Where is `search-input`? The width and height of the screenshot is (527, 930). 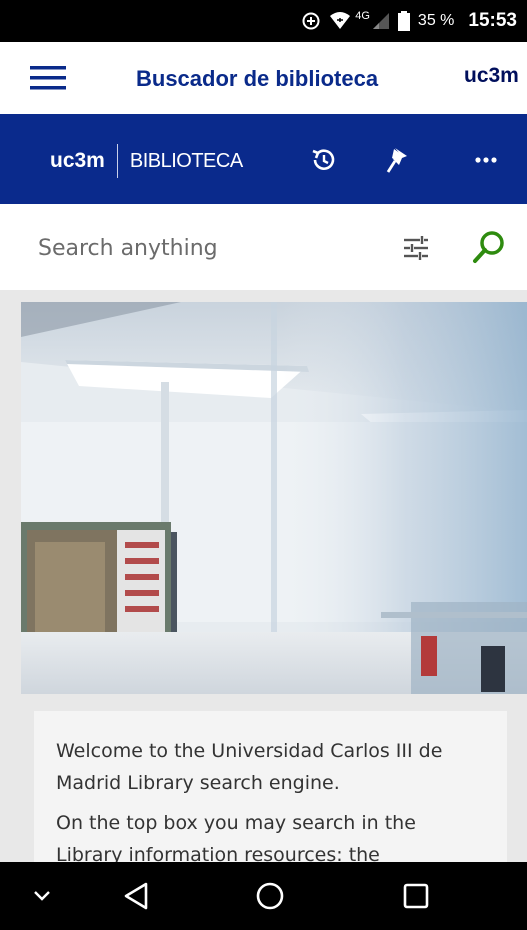 search-input is located at coordinates (198, 248).